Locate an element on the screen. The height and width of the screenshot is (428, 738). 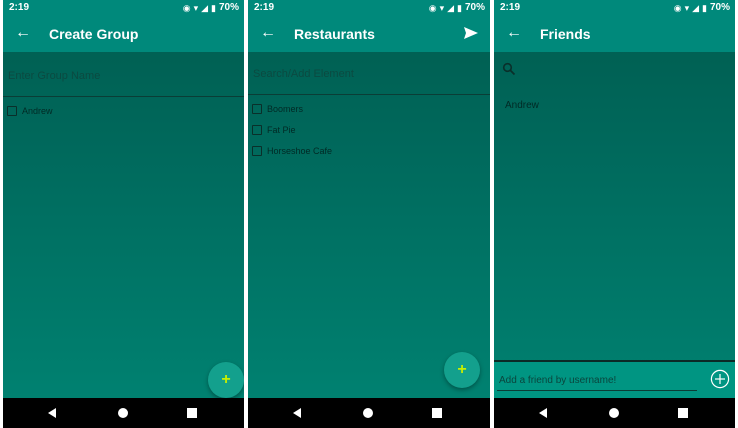
page-title: Create Group is located at coordinates (94, 34).